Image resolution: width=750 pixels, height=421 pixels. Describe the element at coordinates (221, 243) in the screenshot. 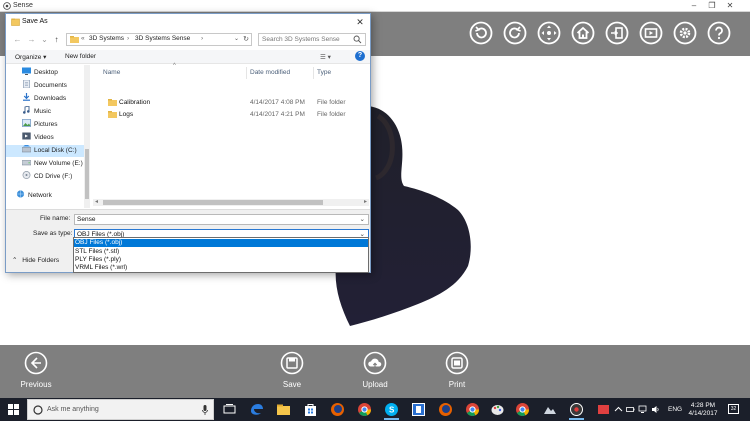

I see `type-option-obj: OBJ Files (*.obj)` at that location.